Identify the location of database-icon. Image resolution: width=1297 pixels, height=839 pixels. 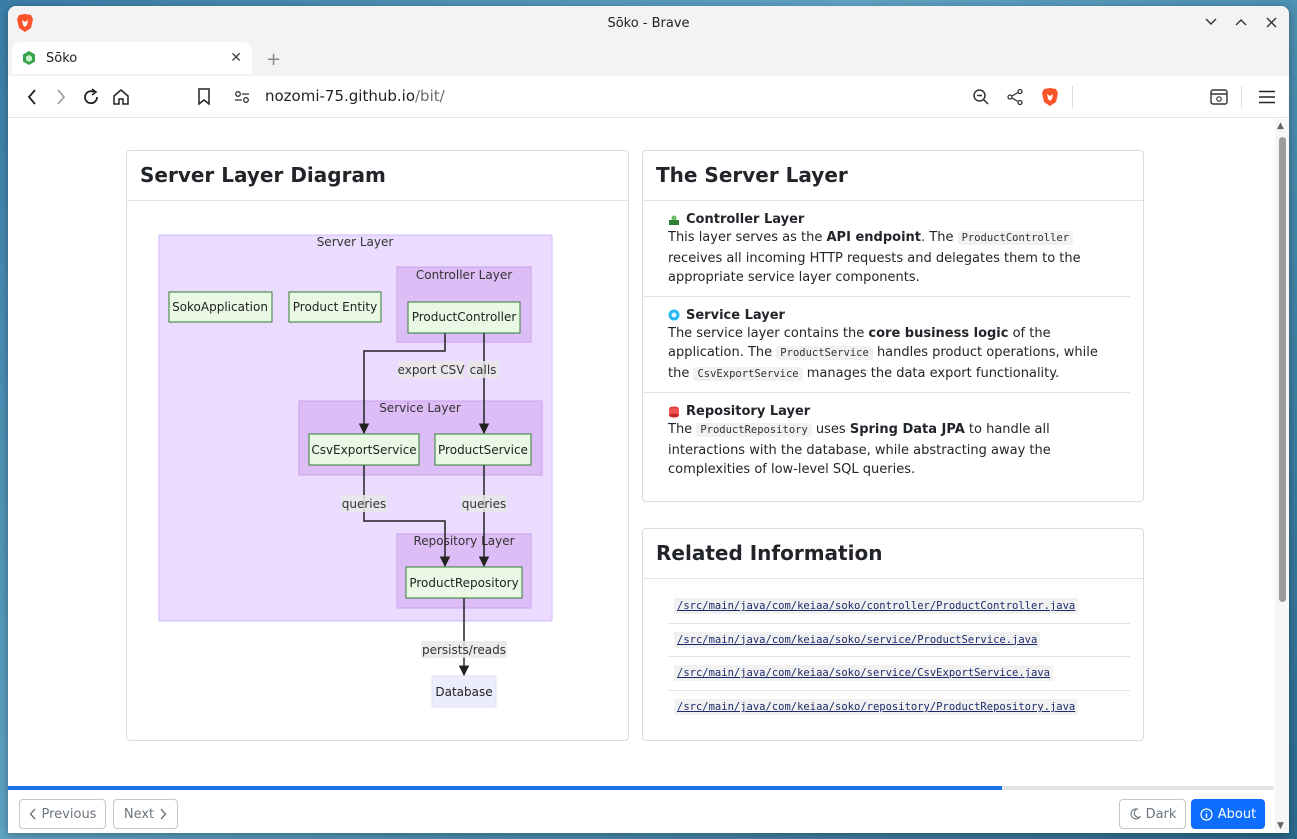
(674, 411).